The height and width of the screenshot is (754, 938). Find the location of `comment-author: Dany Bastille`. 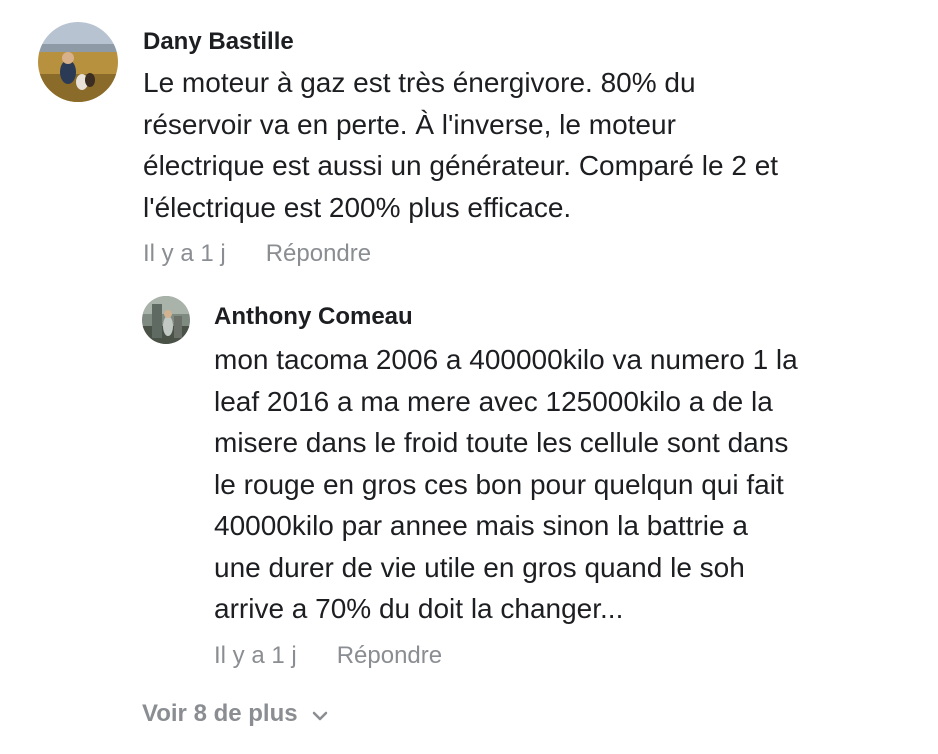

comment-author: Dany Bastille is located at coordinates (460, 42).